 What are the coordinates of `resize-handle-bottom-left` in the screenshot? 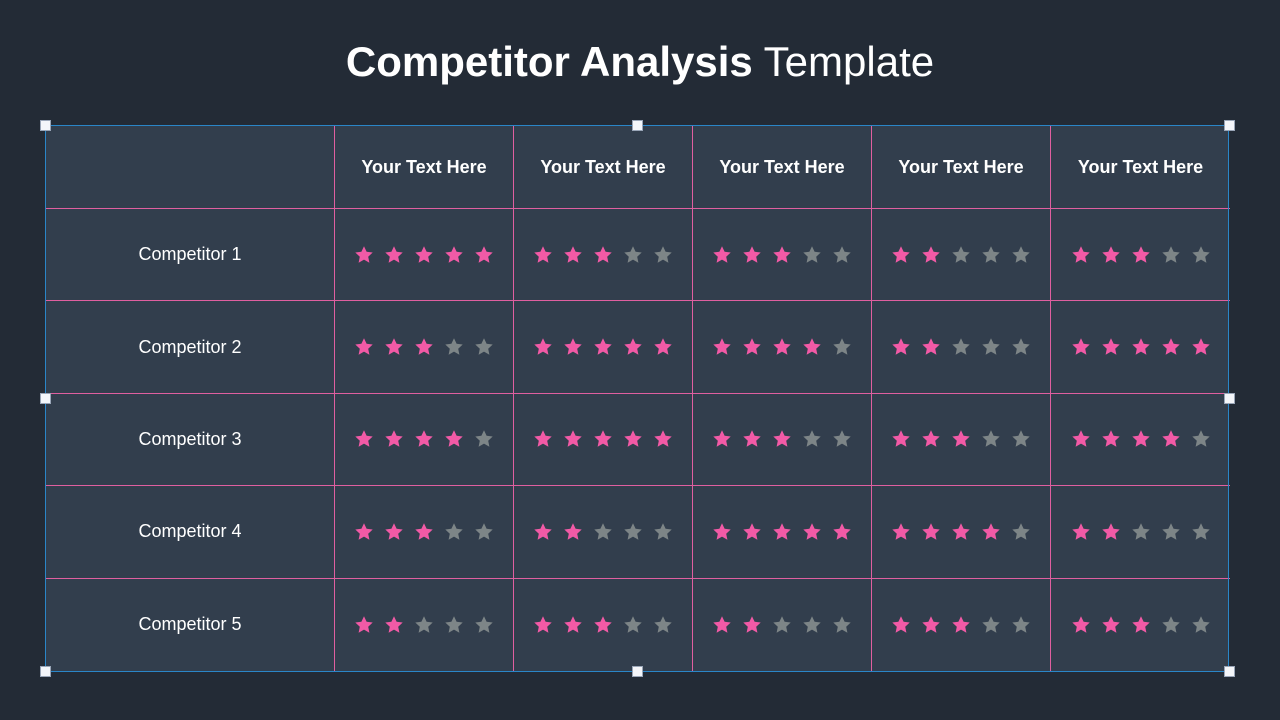 It's located at (45, 671).